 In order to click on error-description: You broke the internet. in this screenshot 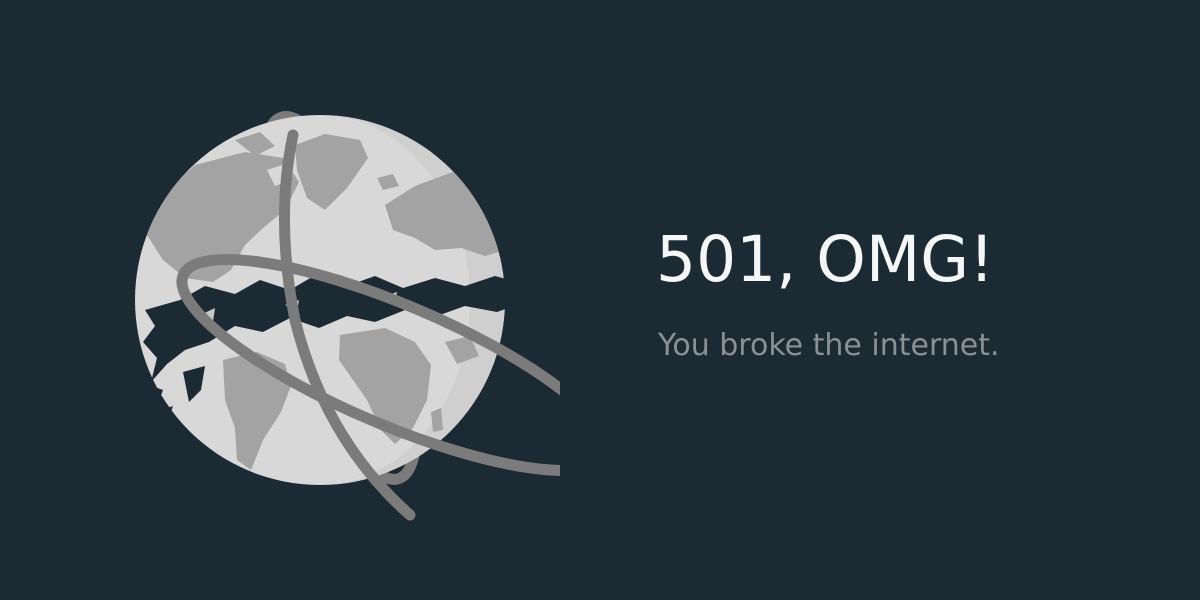, I will do `click(829, 345)`.